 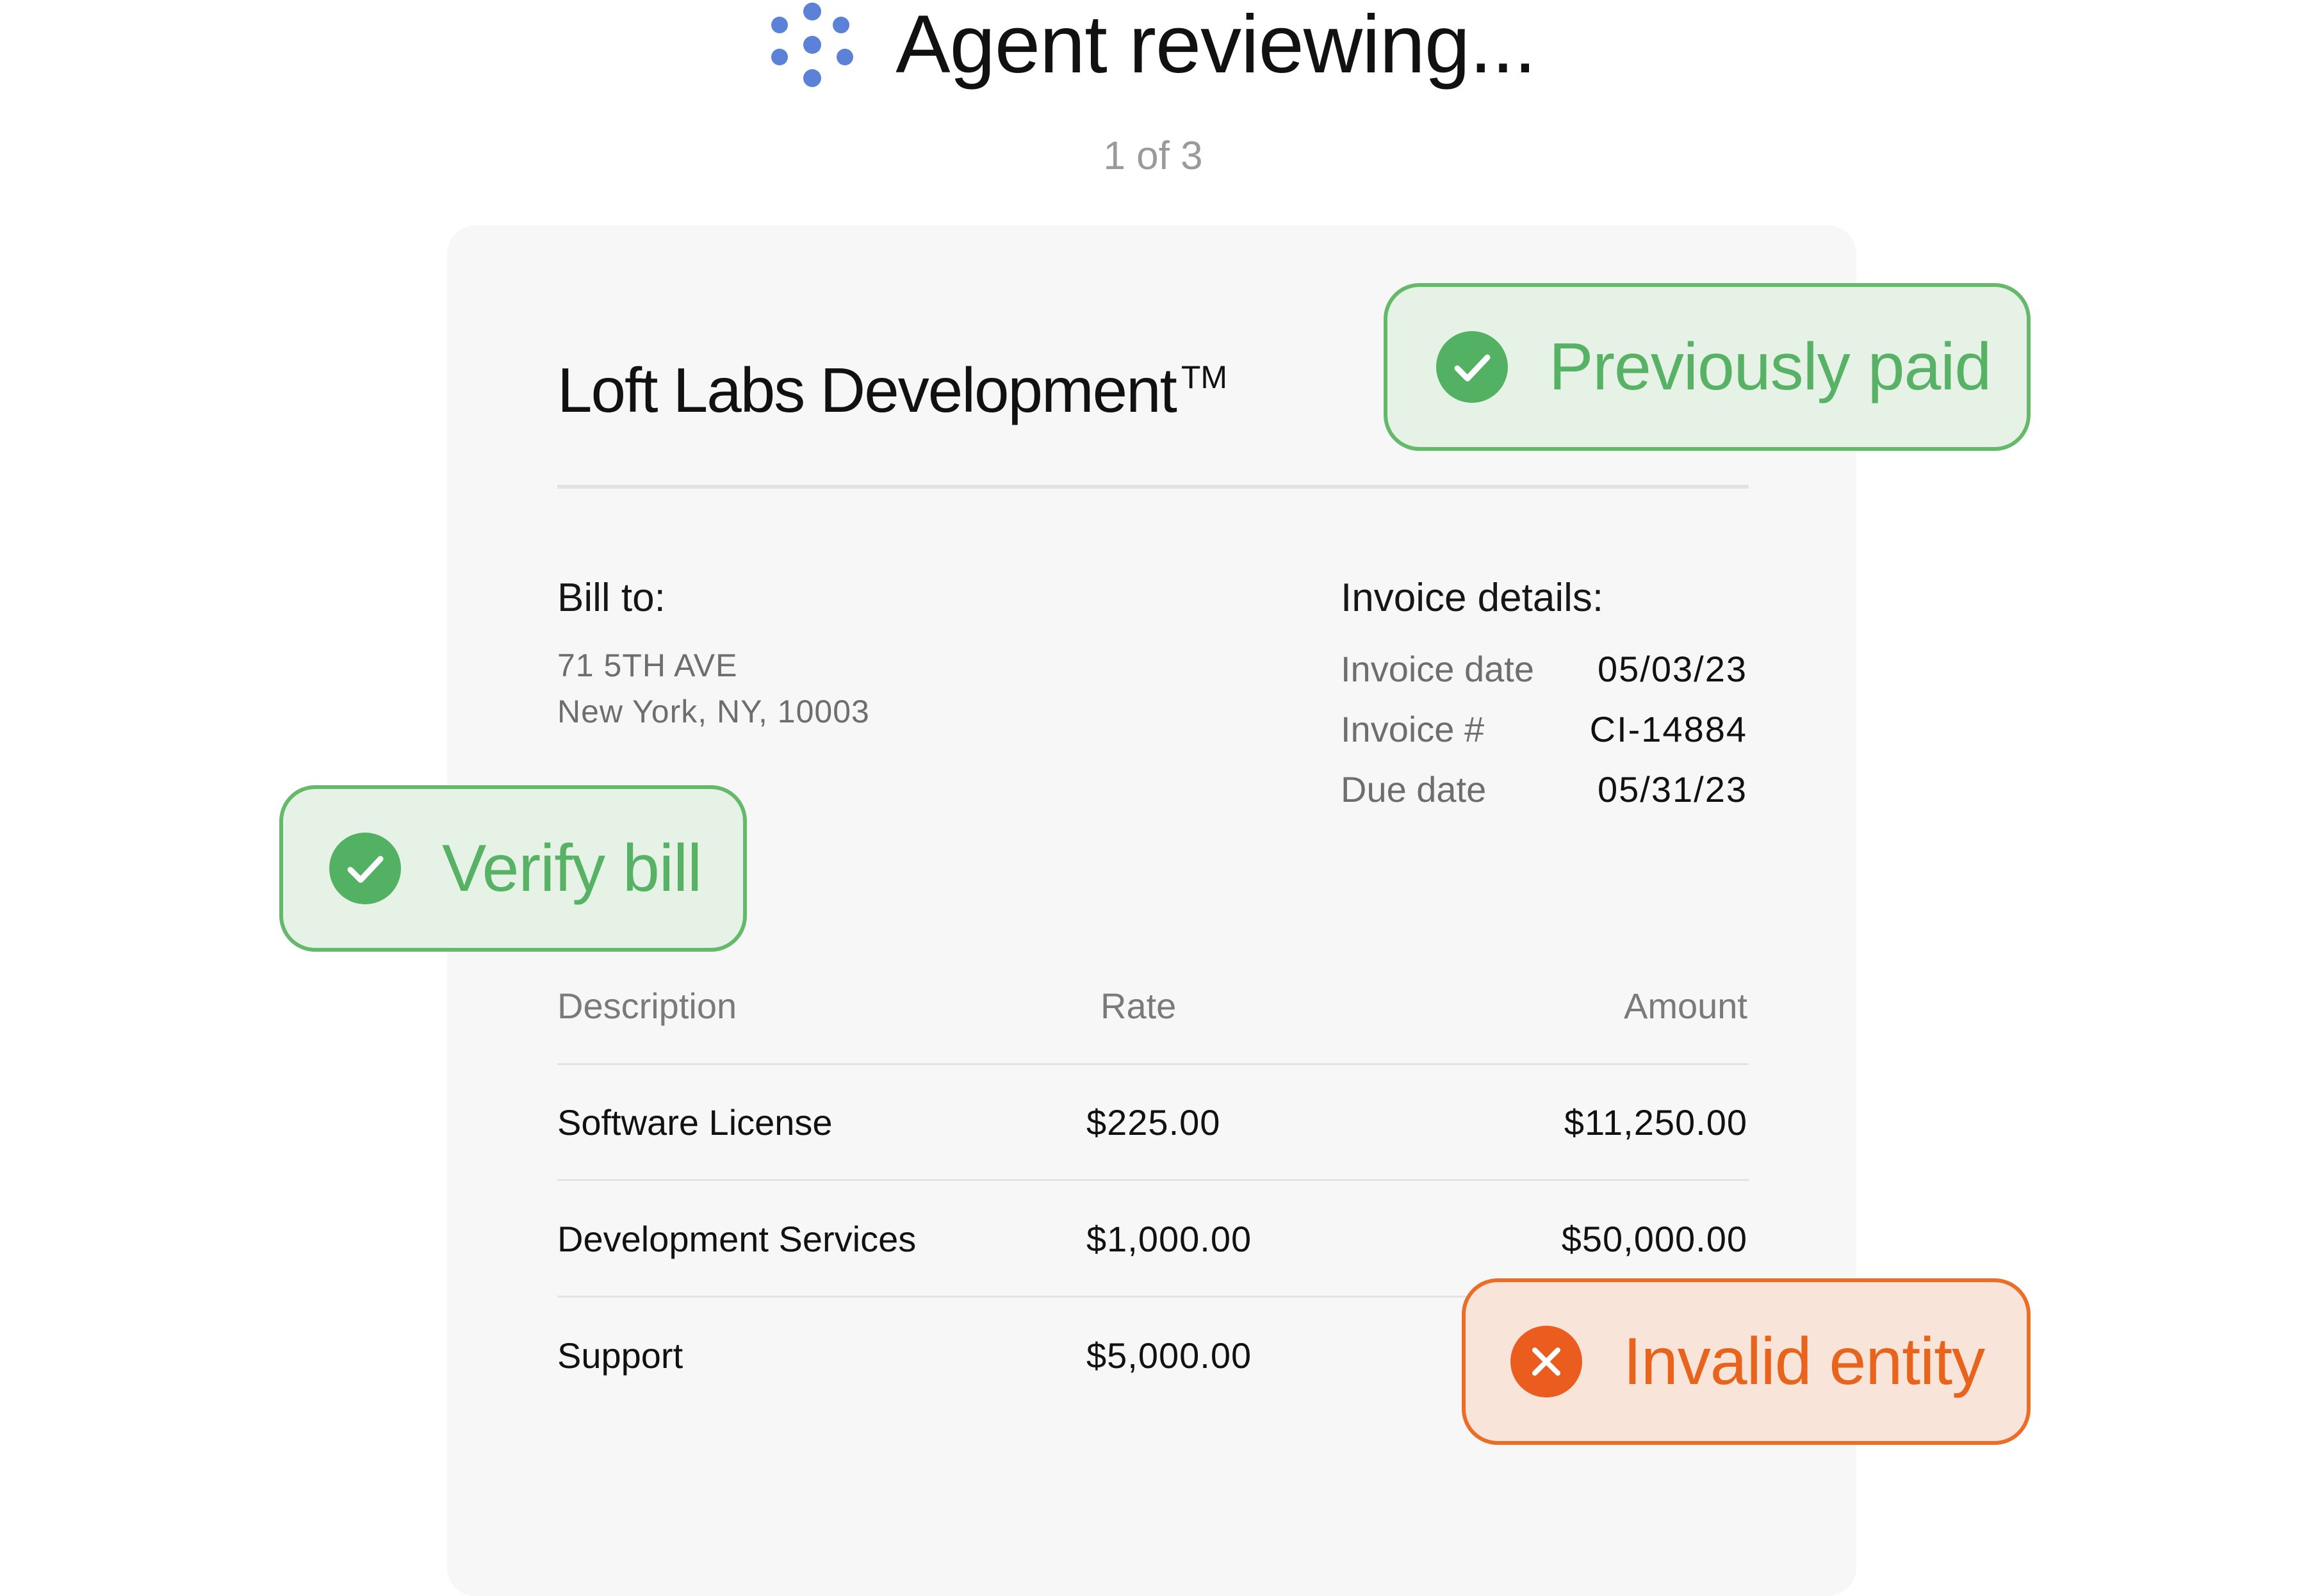 What do you see at coordinates (1169, 1239) in the screenshot?
I see `row-rate: $1,000.00` at bounding box center [1169, 1239].